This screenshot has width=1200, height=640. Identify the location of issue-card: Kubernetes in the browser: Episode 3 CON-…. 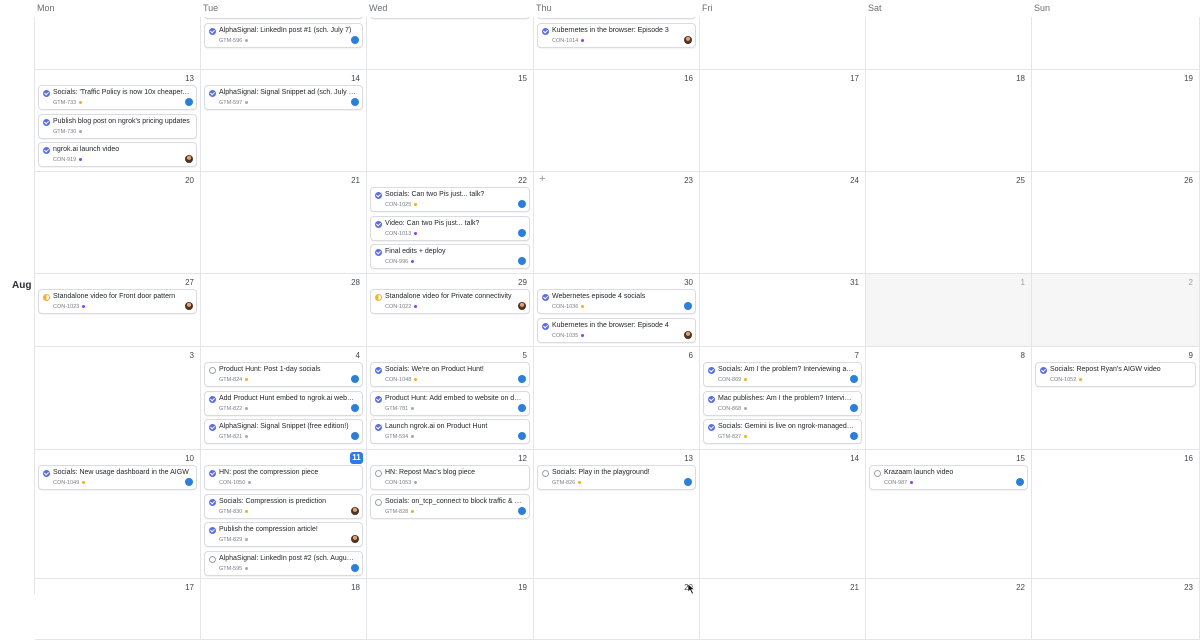
(616, 35).